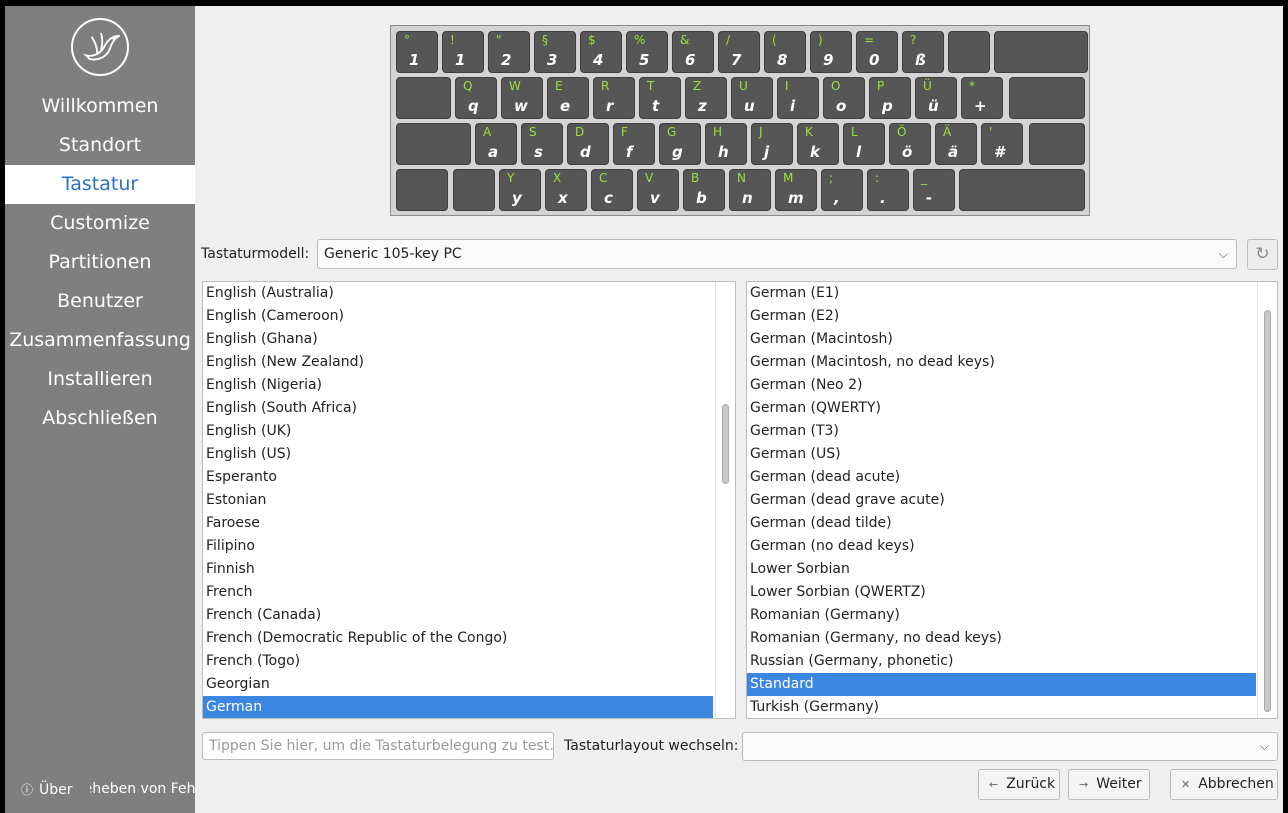 The image size is (1288, 813). I want to click on sidebar-item-tastatur: Tastatur, so click(100, 184).